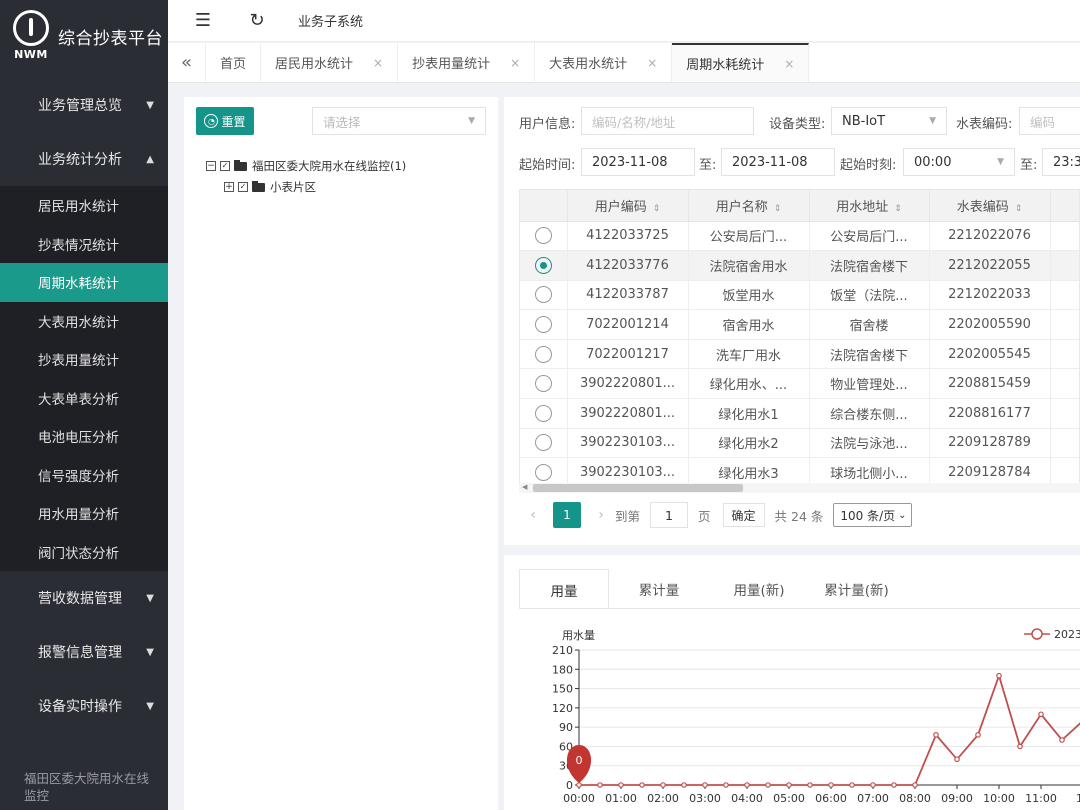 Image resolution: width=1080 pixels, height=810 pixels. Describe the element at coordinates (567, 515) in the screenshot. I see `current-page: 1` at that location.